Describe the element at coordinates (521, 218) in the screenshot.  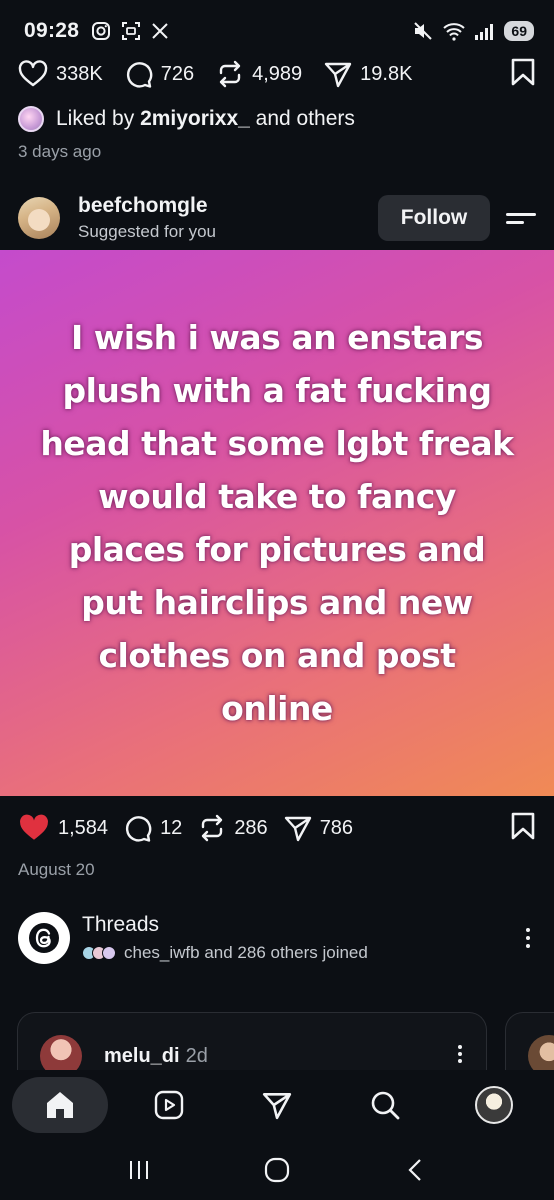
I see `options-menu-icon` at that location.